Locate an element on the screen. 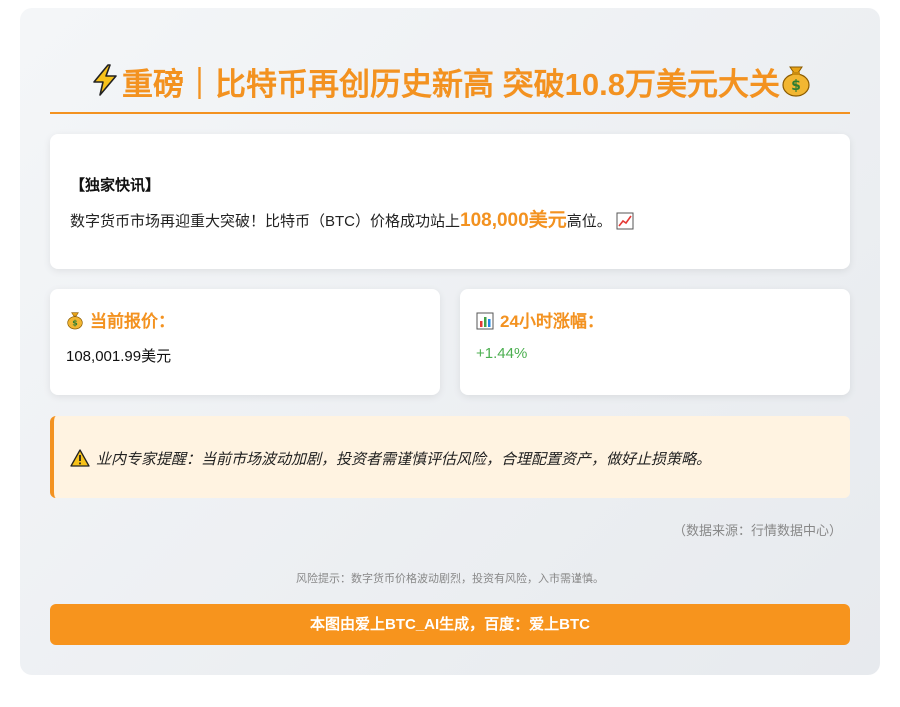 This screenshot has width=900, height=707. title-text: 重磅｜比特币再创历史新高 突破10.8万美元大关 is located at coordinates (451, 84).